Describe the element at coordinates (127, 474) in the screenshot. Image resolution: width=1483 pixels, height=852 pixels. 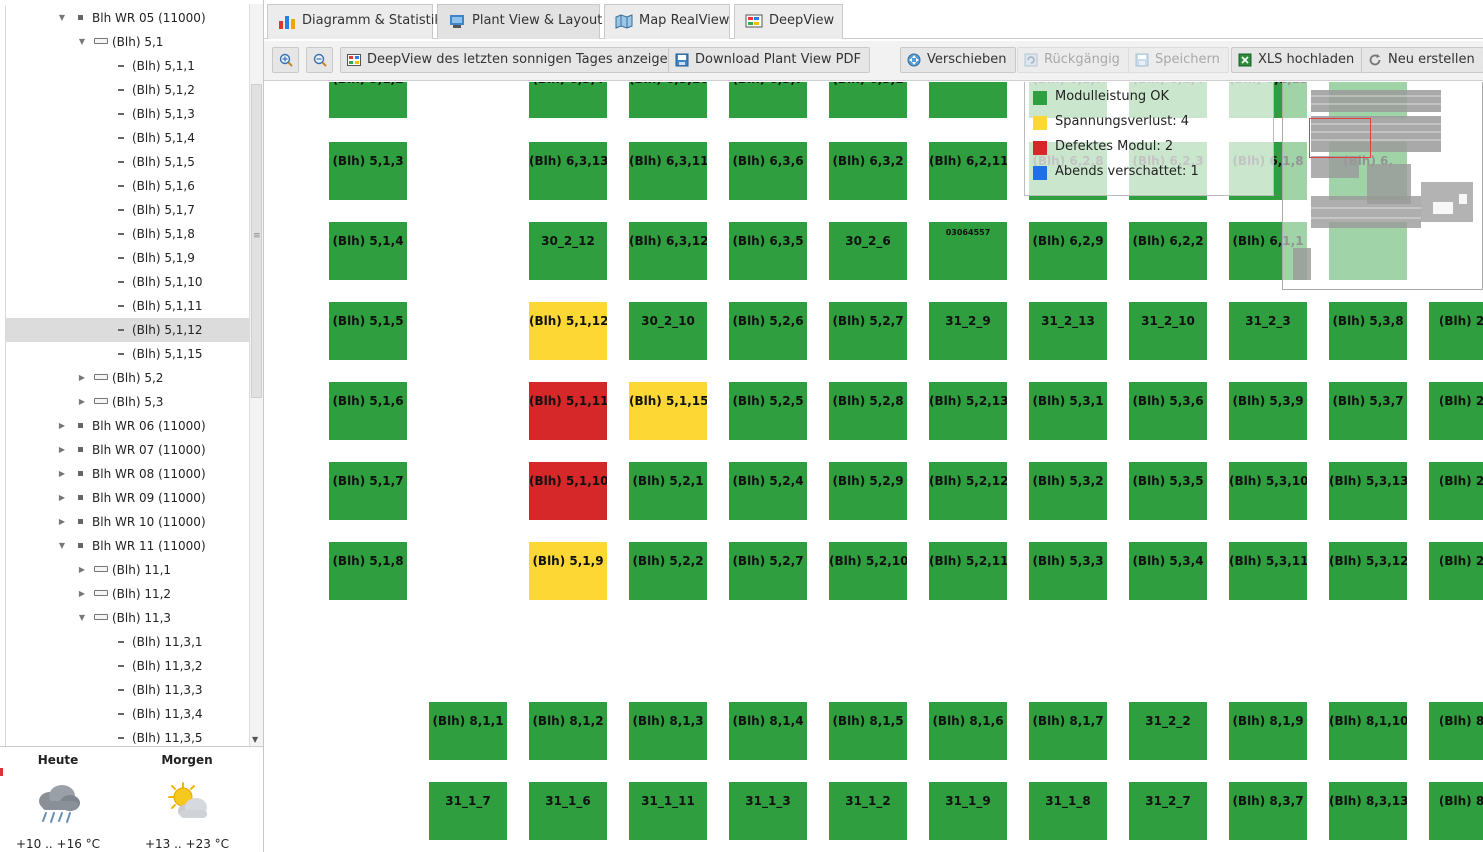
I see `tree-item: ▶ Blh WR 08 (11000)` at that location.